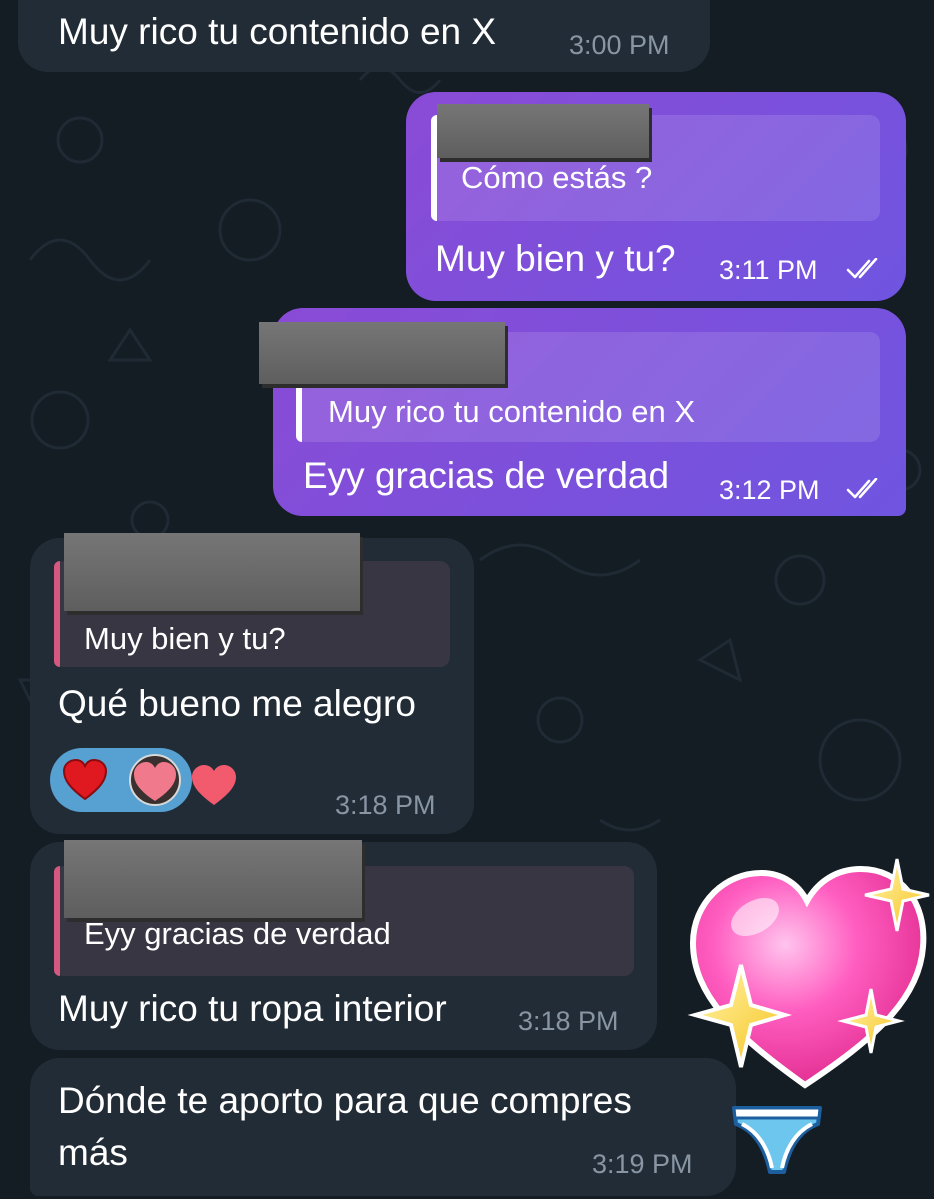 The image size is (934, 1199). What do you see at coordinates (237, 933) in the screenshot?
I see `reply-quote-text: Eyy gracias de verdad` at bounding box center [237, 933].